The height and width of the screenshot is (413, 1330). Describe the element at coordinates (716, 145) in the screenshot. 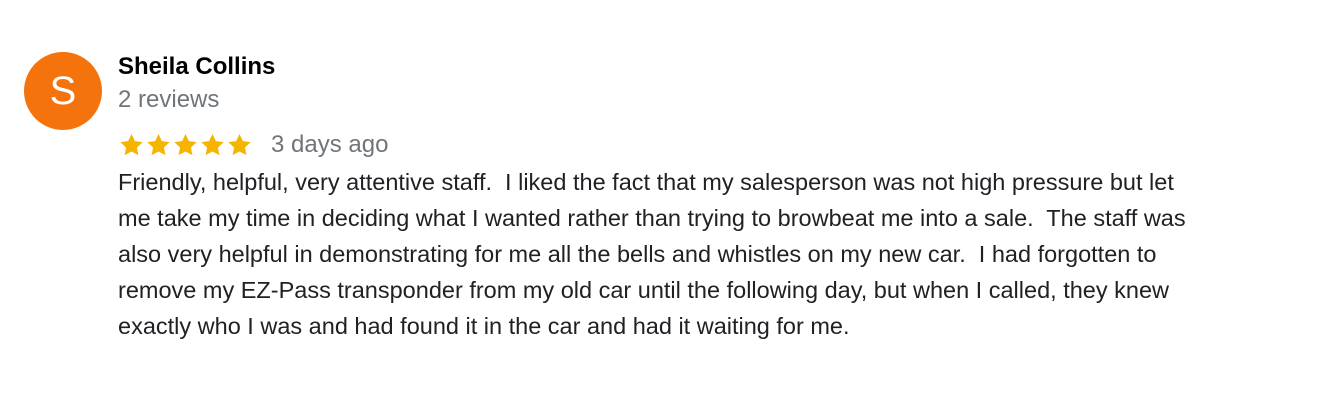

I see `rating-row: 3 days ago` at that location.